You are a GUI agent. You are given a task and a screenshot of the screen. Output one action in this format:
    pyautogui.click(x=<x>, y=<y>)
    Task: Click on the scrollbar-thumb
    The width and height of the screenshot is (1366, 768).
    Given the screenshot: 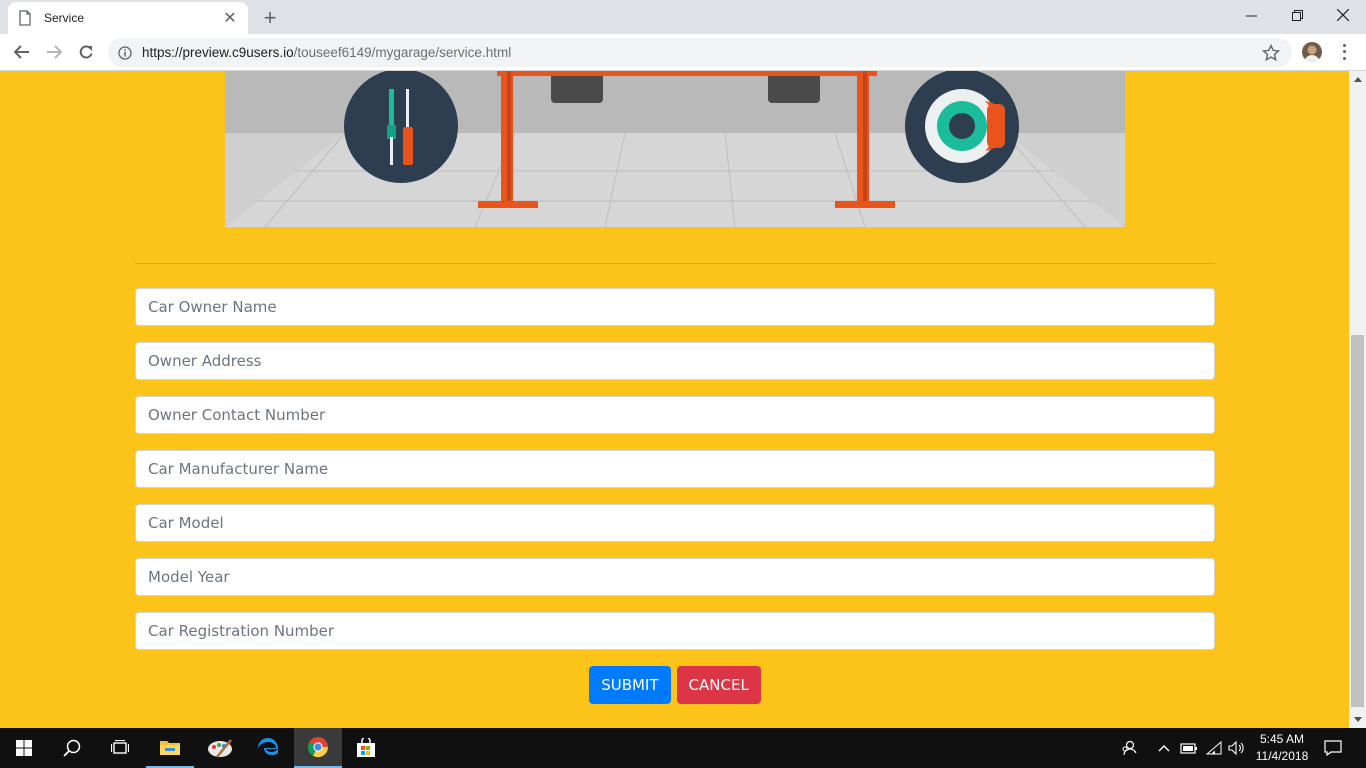 What is the action you would take?
    pyautogui.click(x=1357, y=521)
    